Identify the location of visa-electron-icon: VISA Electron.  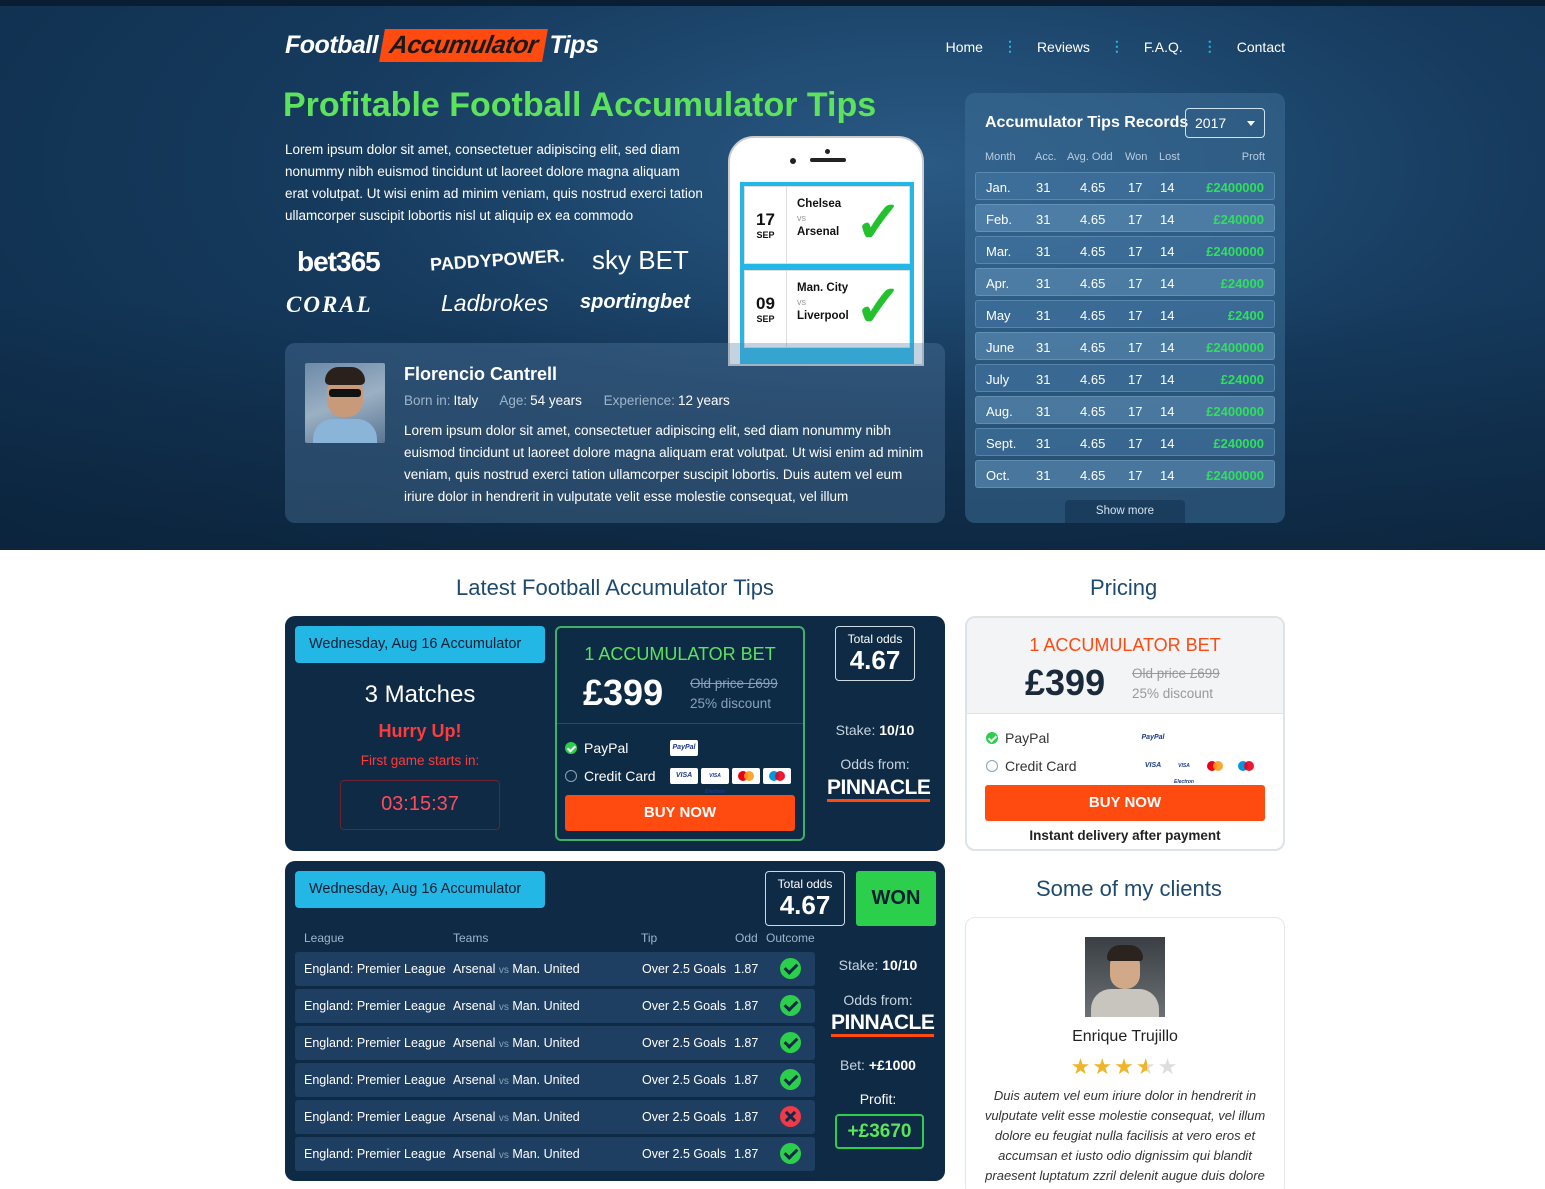
(715, 781).